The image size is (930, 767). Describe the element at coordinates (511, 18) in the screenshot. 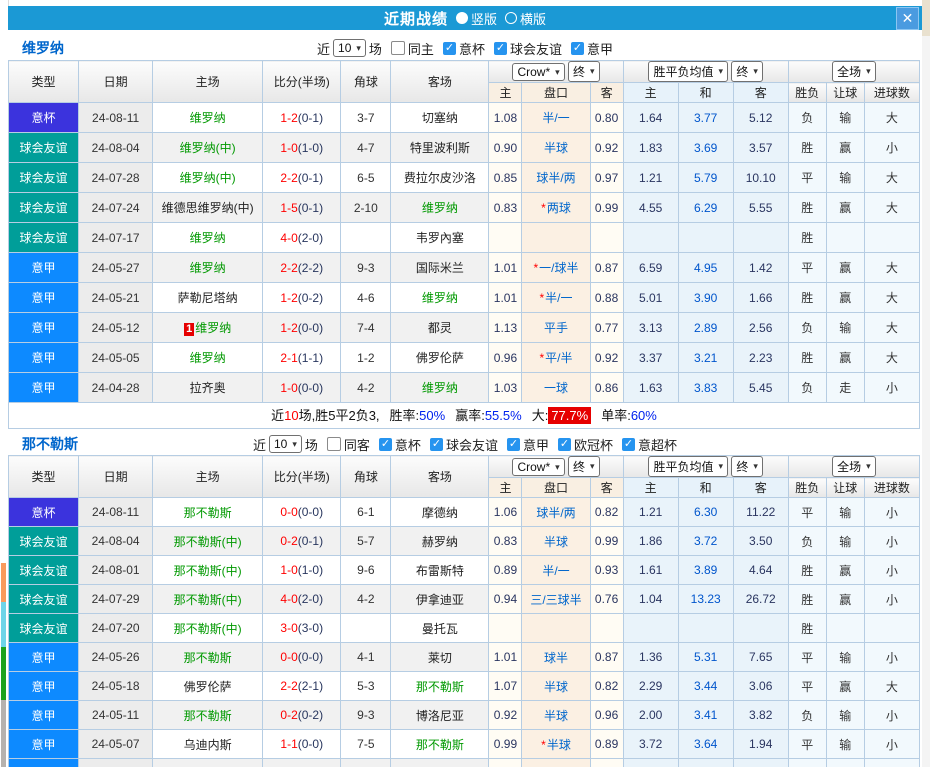

I see `layout-radio-horizontal` at that location.